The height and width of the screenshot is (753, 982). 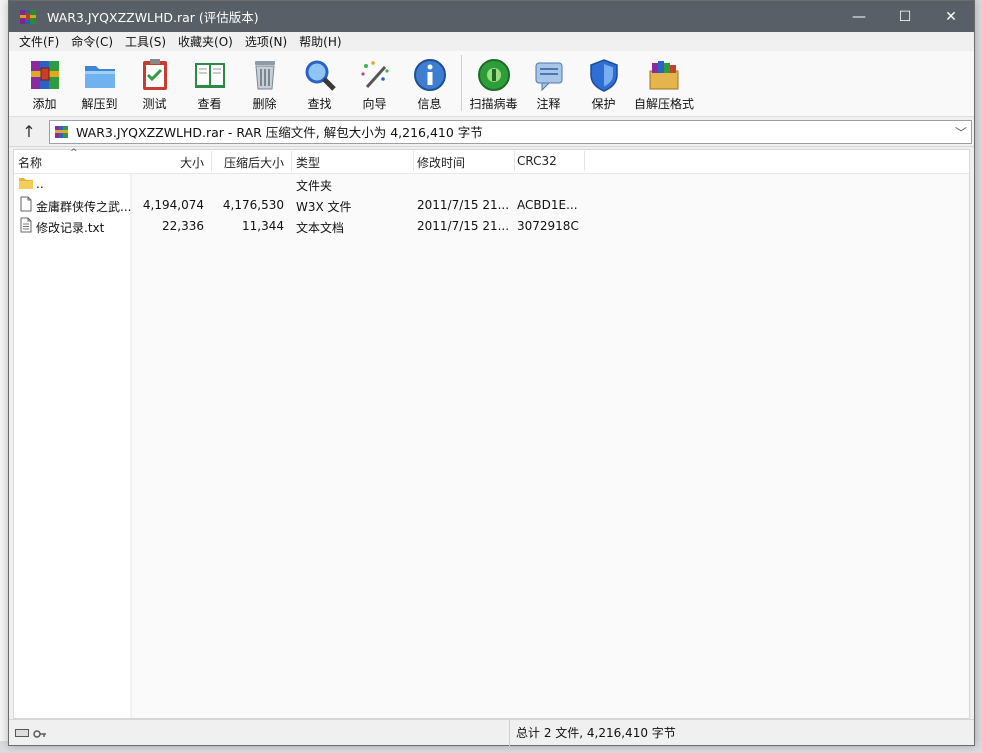 What do you see at coordinates (62, 132) in the screenshot?
I see `rar-file-icon` at bounding box center [62, 132].